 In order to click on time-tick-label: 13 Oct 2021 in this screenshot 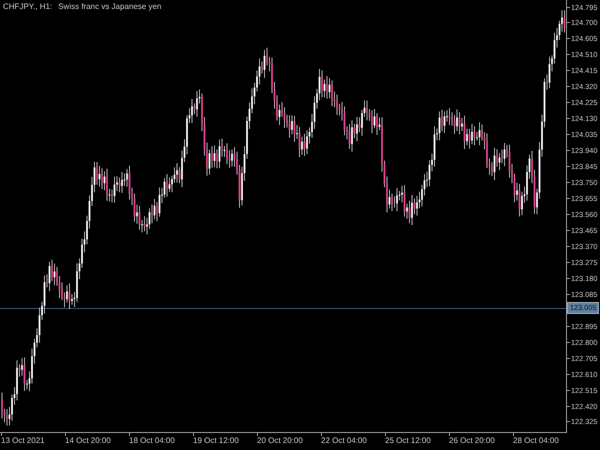, I will do `click(23, 440)`.